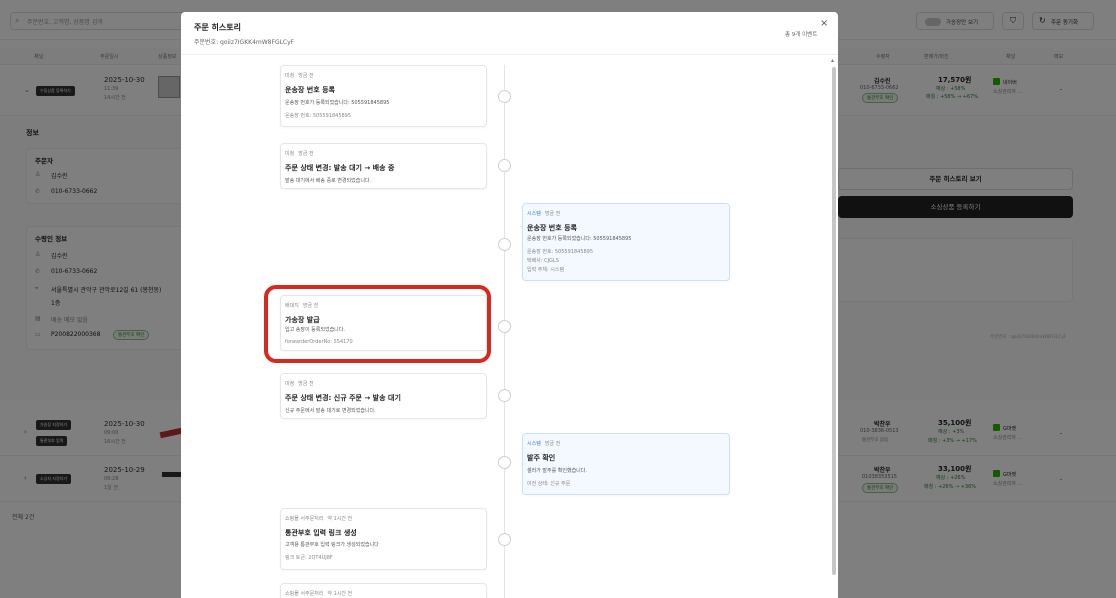 This screenshot has height=598, width=1116. What do you see at coordinates (801, 35) in the screenshot?
I see `event-count: 총 9개 이벤트` at bounding box center [801, 35].